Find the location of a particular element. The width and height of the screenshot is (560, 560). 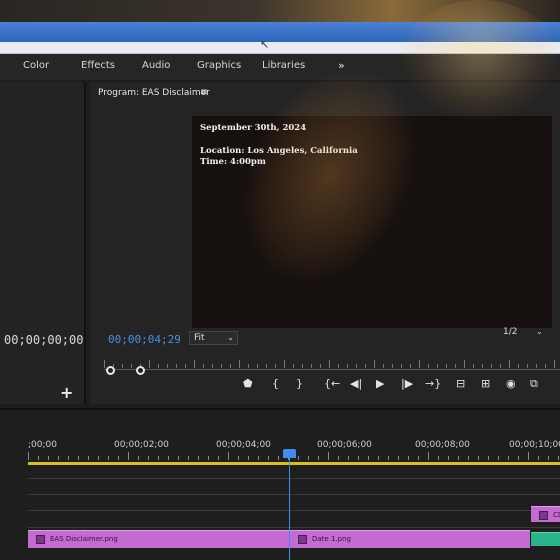

playhead-timecode: 00;00;04;29 is located at coordinates (144, 339).